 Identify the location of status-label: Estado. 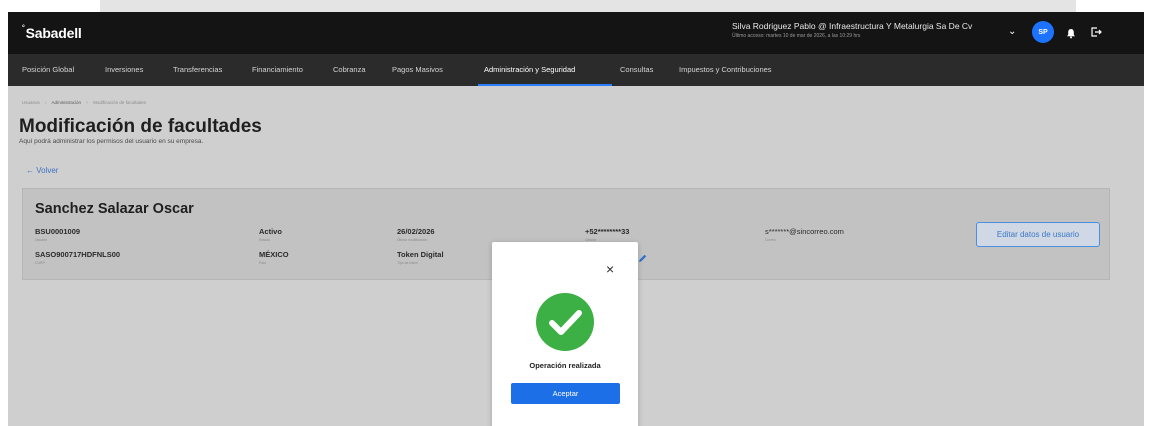
(264, 240).